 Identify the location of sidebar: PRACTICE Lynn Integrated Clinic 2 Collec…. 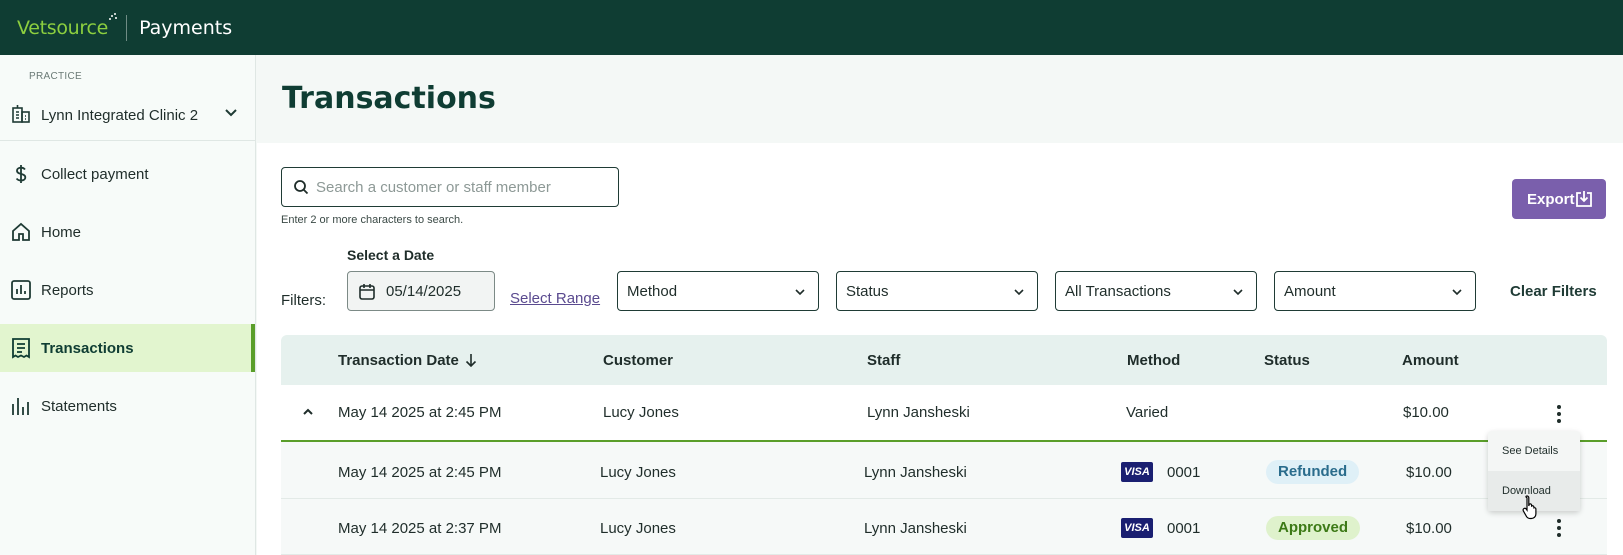
(128, 305).